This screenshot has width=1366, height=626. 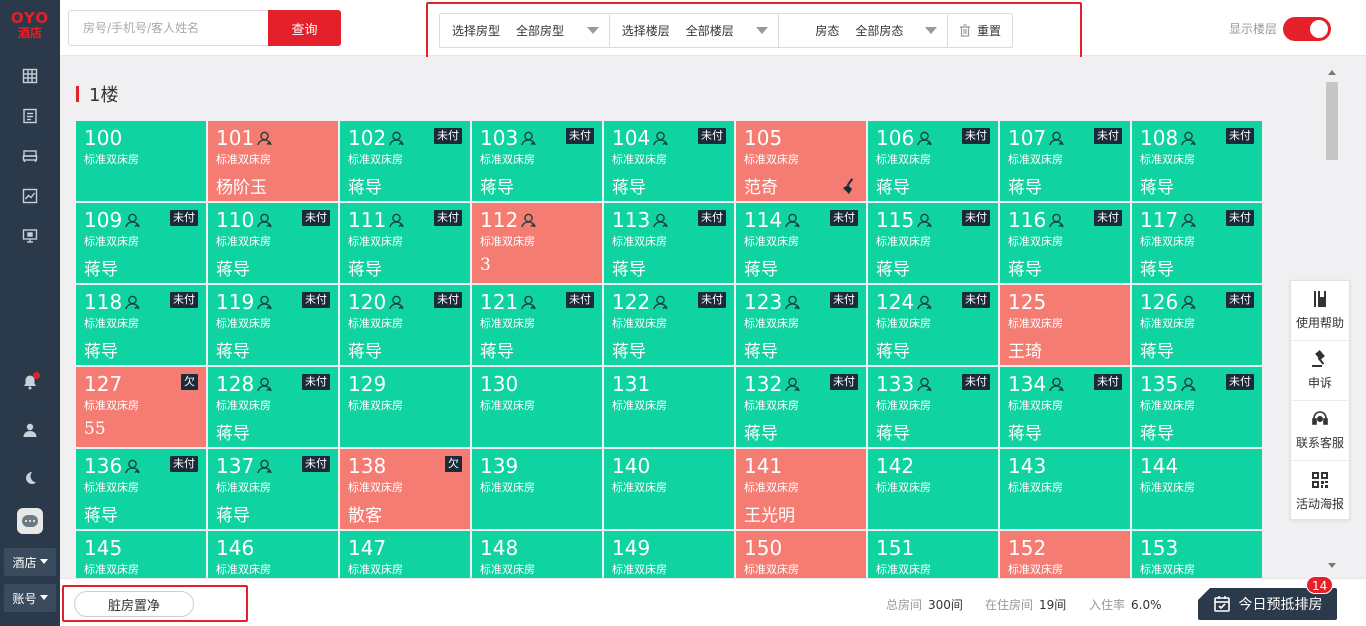 What do you see at coordinates (763, 466) in the screenshot?
I see `room-number: 141` at bounding box center [763, 466].